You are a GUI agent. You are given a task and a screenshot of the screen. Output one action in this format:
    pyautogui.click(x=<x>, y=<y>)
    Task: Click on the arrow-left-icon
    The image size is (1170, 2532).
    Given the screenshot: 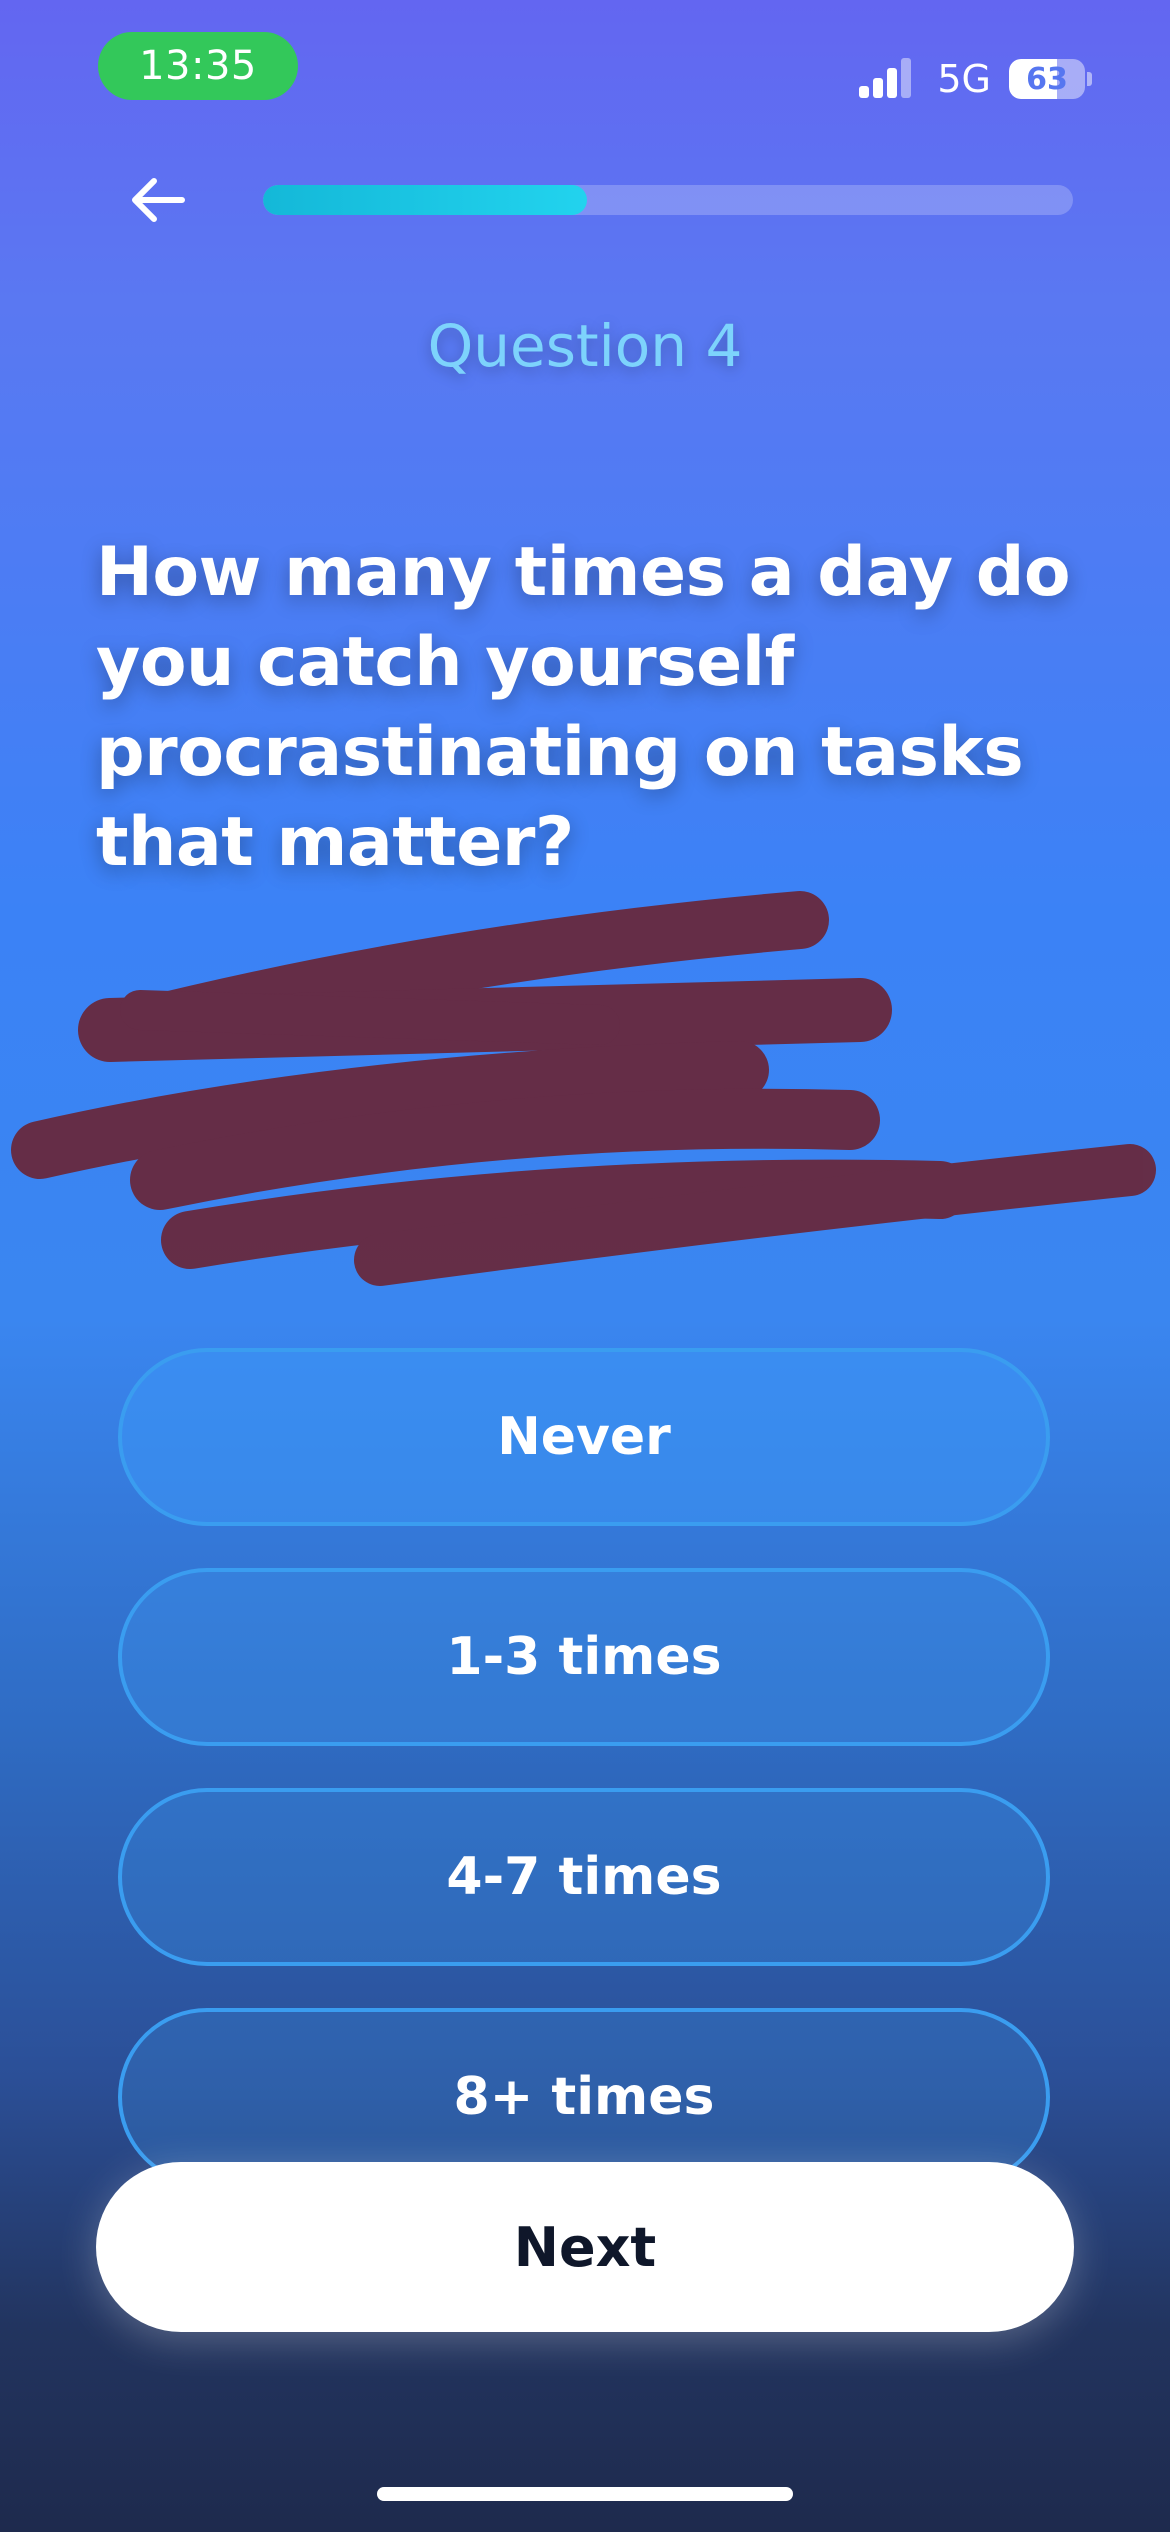 What is the action you would take?
    pyautogui.click(x=158, y=200)
    